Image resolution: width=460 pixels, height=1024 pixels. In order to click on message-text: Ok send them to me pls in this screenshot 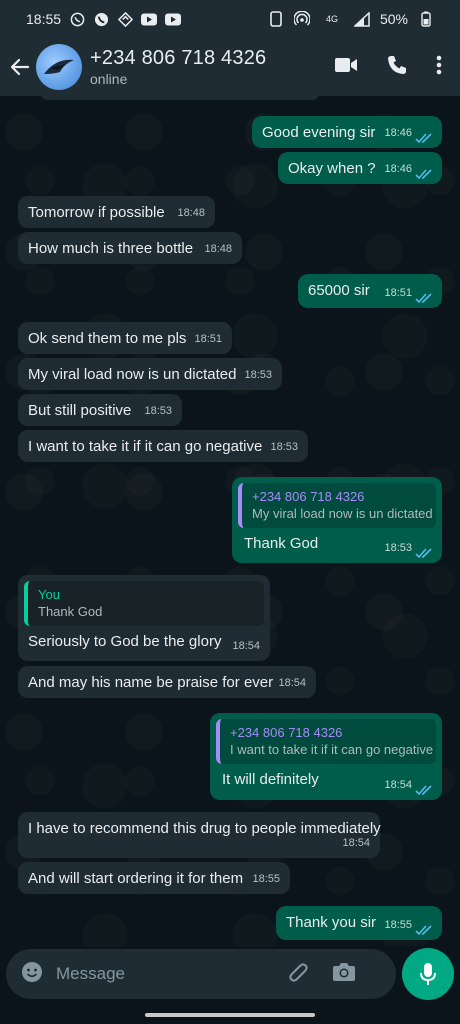, I will do `click(107, 338)`.